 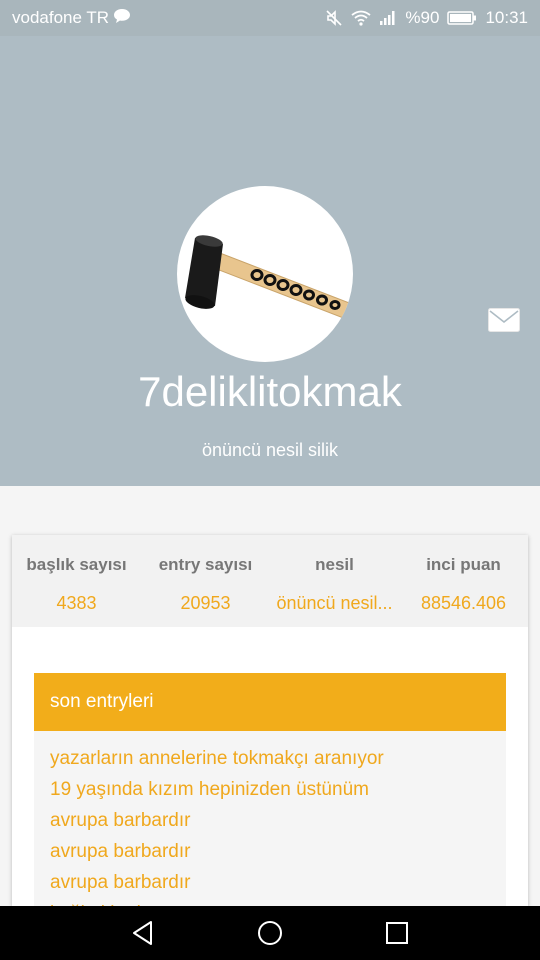 I want to click on status-bar: vodafone TR %90 10:31, so click(x=270, y=18).